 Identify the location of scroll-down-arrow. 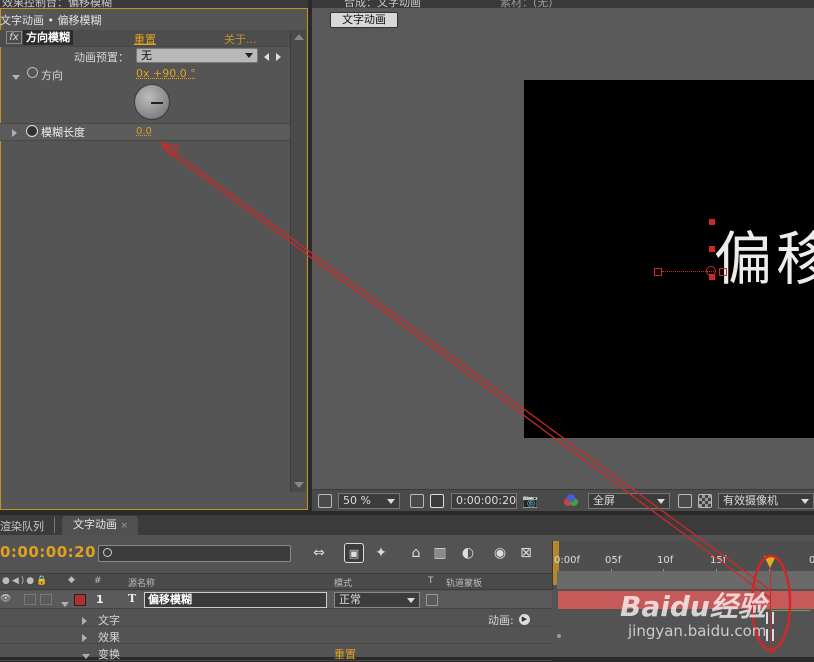
(299, 485).